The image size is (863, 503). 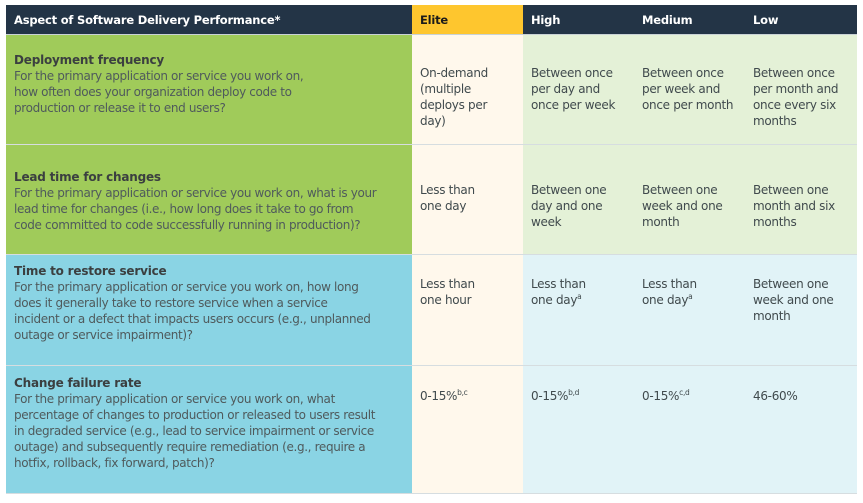 I want to click on high-cell: 0-15%b,d, so click(x=578, y=429).